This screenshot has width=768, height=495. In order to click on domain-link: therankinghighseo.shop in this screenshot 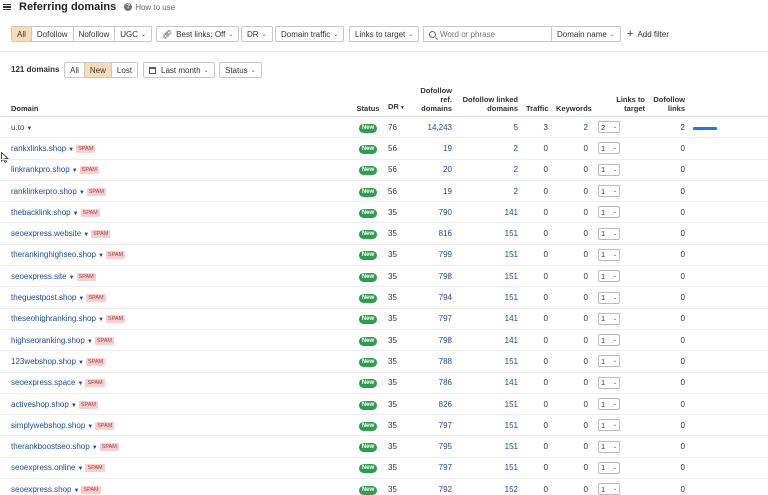, I will do `click(53, 254)`.